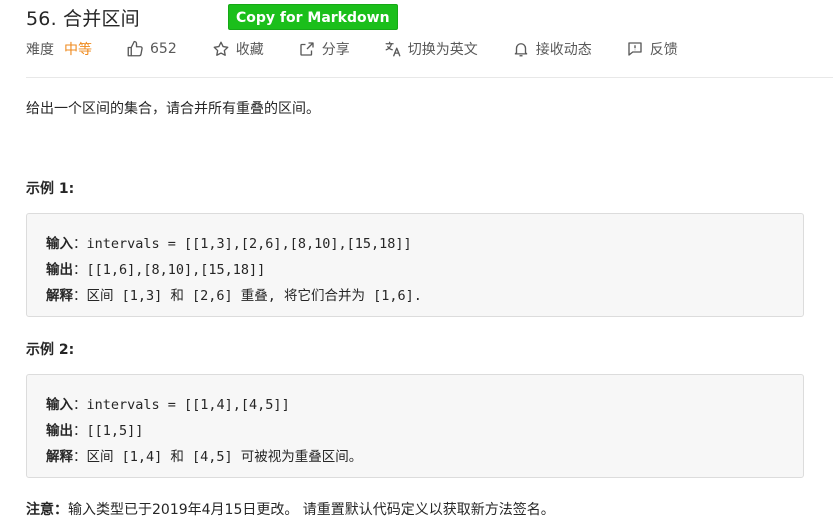 This screenshot has width=836, height=520. What do you see at coordinates (352, 49) in the screenshot?
I see `problem-meta-bar: 难度 中等 652 收藏 分享 切换为英文 接收动态 反馈` at bounding box center [352, 49].